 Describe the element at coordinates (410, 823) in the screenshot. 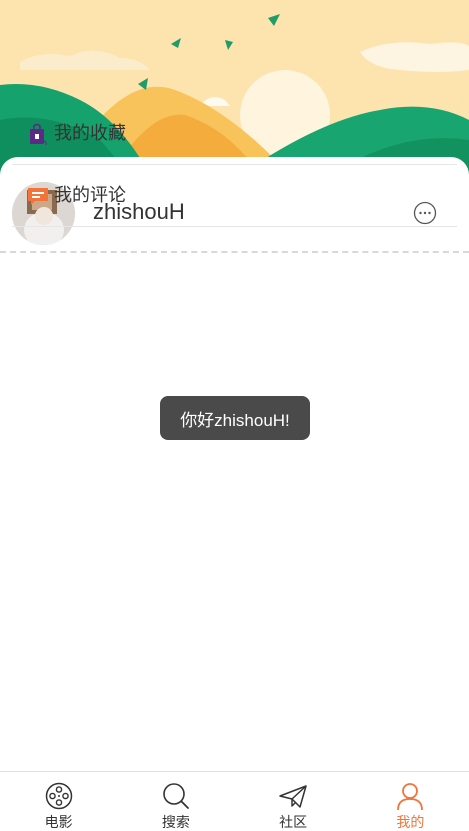

I see `tab-label: 我的` at that location.